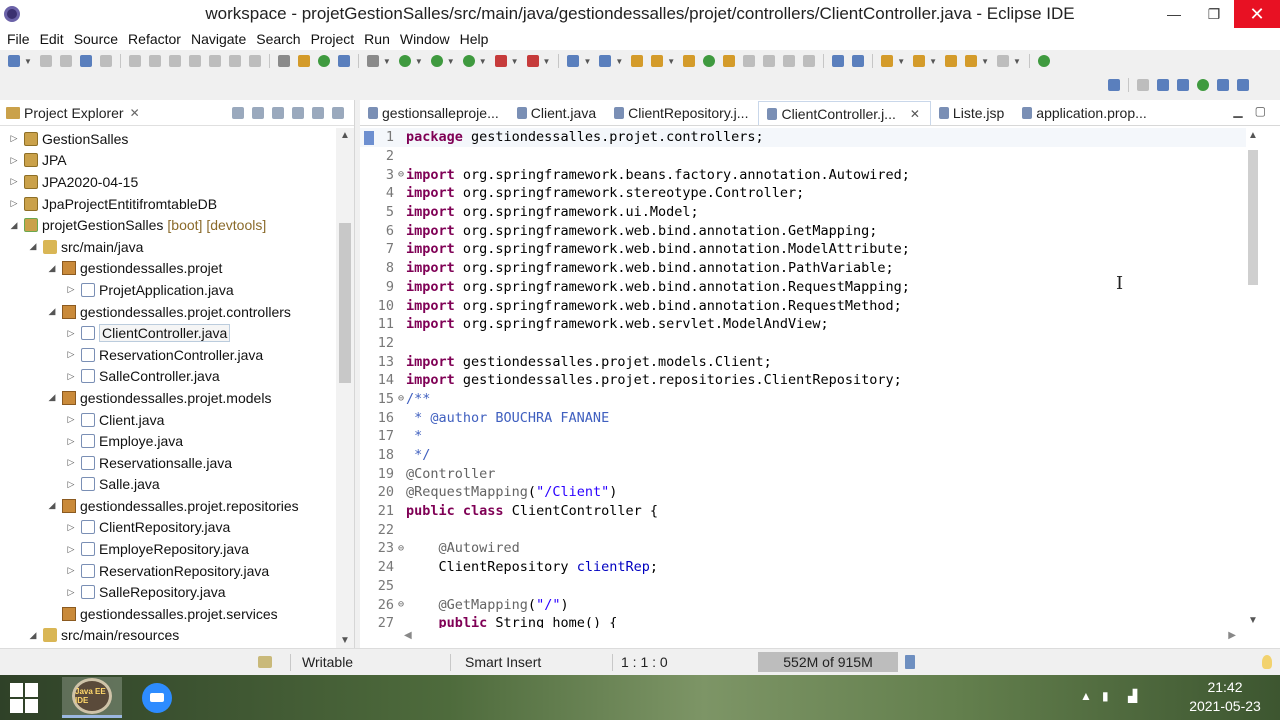  I want to click on use-step-filters-icon, so click(283, 61).